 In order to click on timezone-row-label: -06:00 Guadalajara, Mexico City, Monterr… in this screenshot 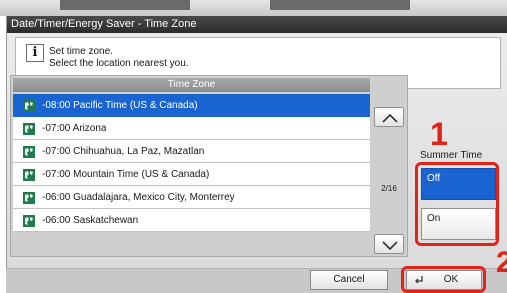, I will do `click(138, 197)`.